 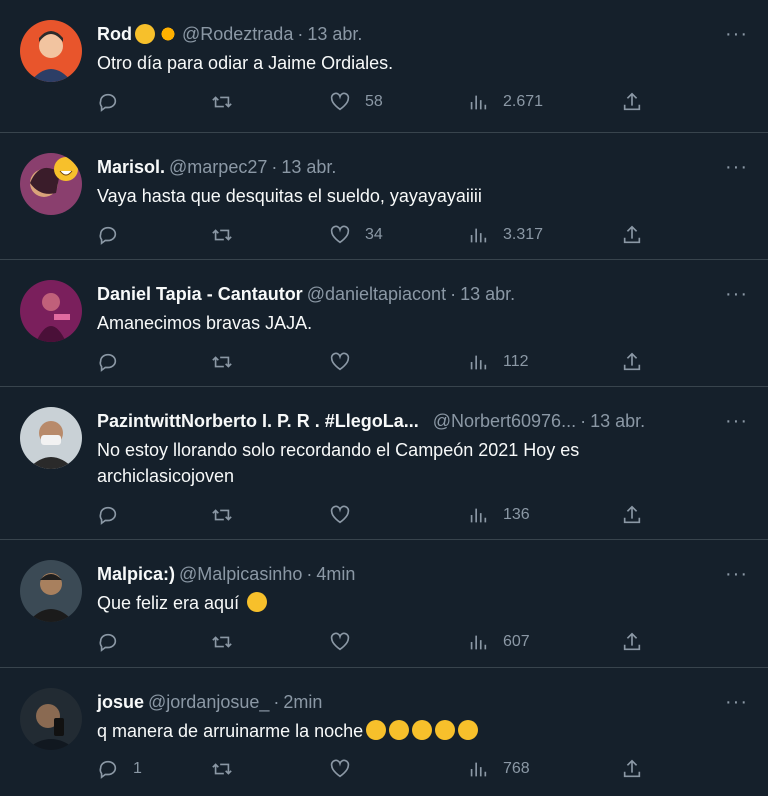 What do you see at coordinates (205, 323) in the screenshot?
I see `tweet-text: Amanecimos bravas JAJA.` at bounding box center [205, 323].